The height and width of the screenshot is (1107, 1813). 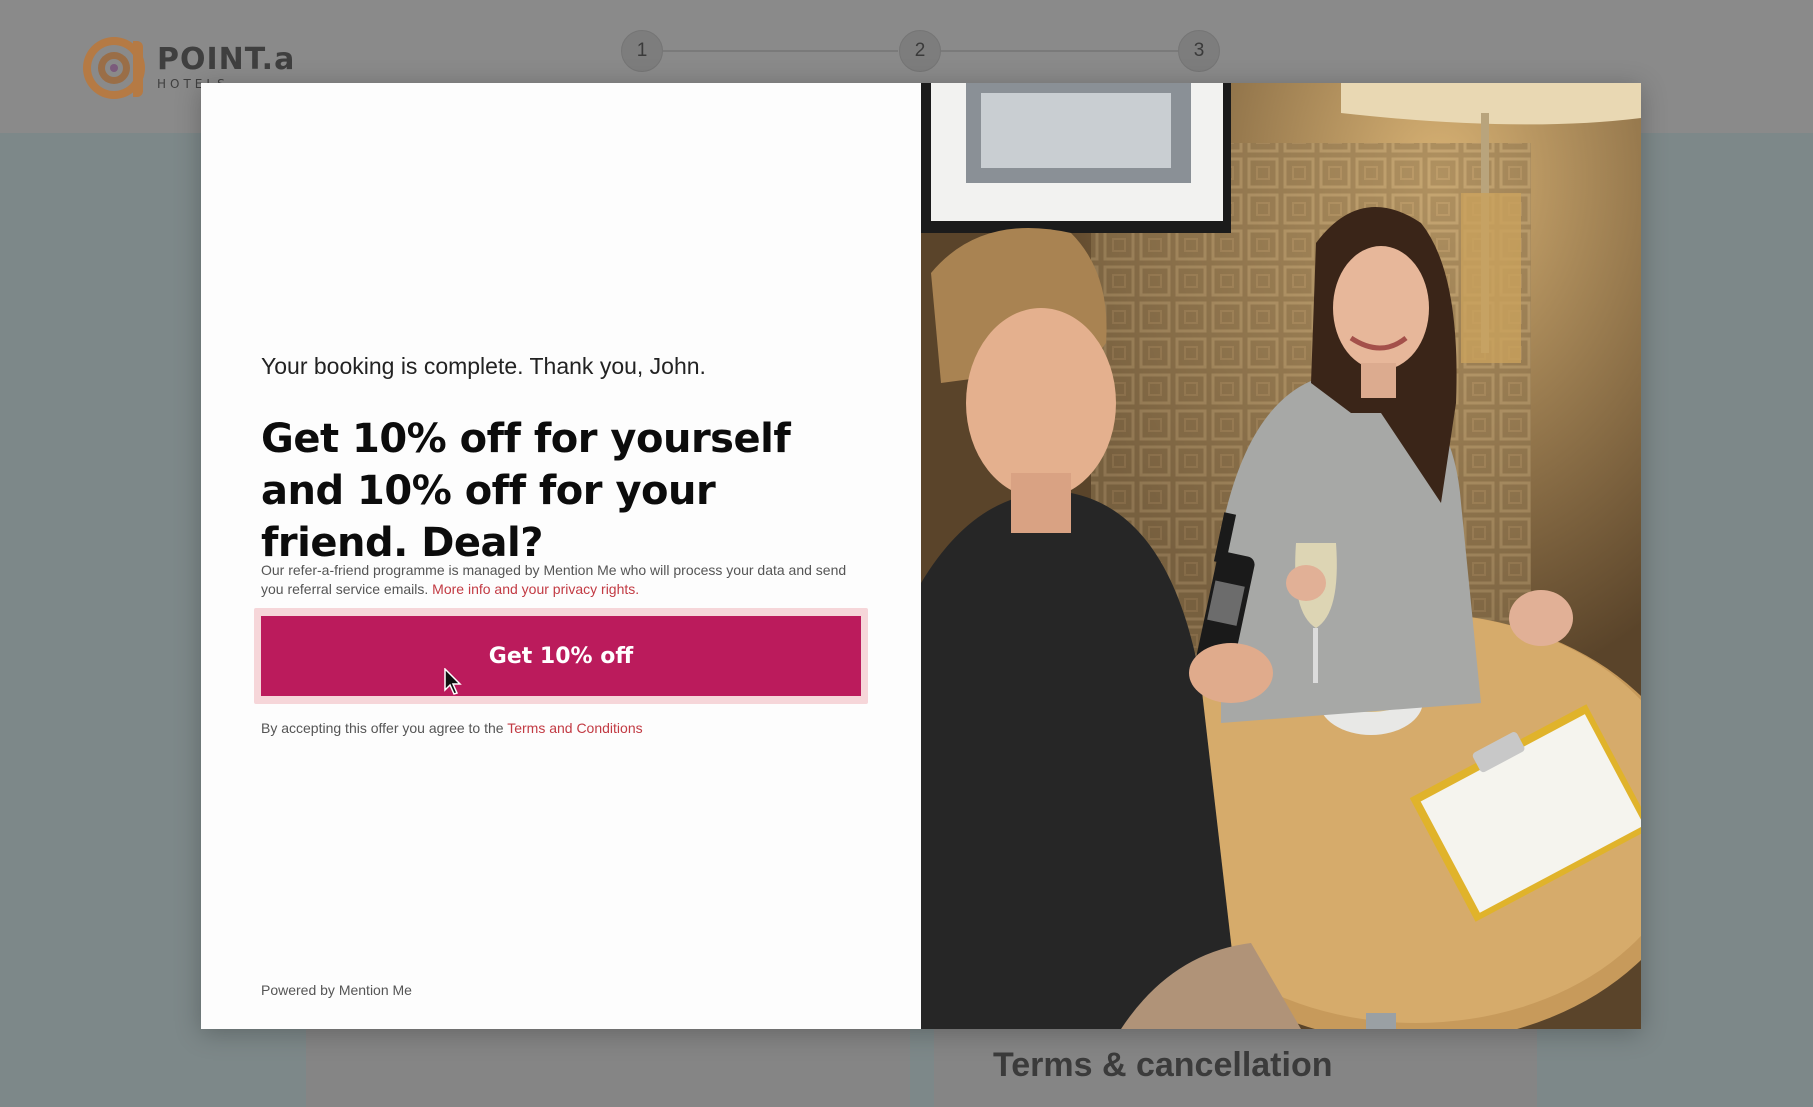 What do you see at coordinates (1163, 1065) in the screenshot?
I see `section-title: Terms & cancellation` at bounding box center [1163, 1065].